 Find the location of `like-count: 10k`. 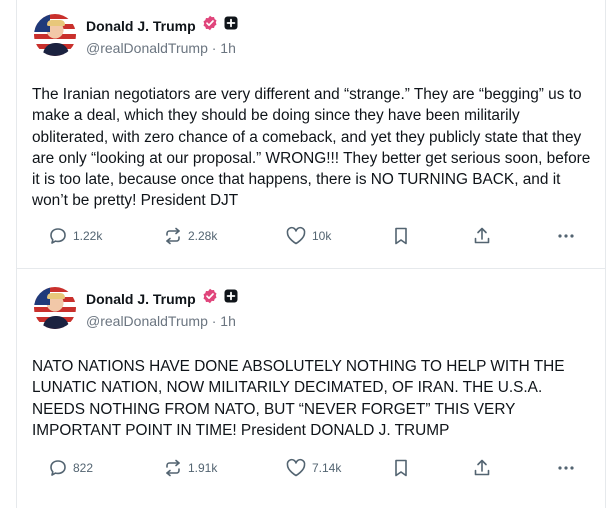

like-count: 10k is located at coordinates (322, 236).